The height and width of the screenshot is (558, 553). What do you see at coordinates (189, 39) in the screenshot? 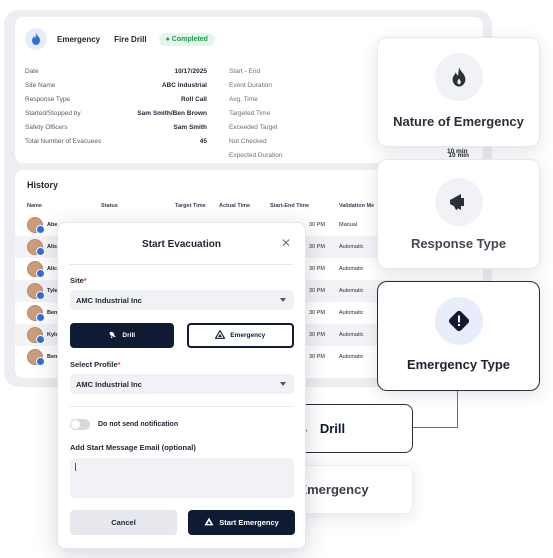
I see `status-text: Completed` at bounding box center [189, 39].